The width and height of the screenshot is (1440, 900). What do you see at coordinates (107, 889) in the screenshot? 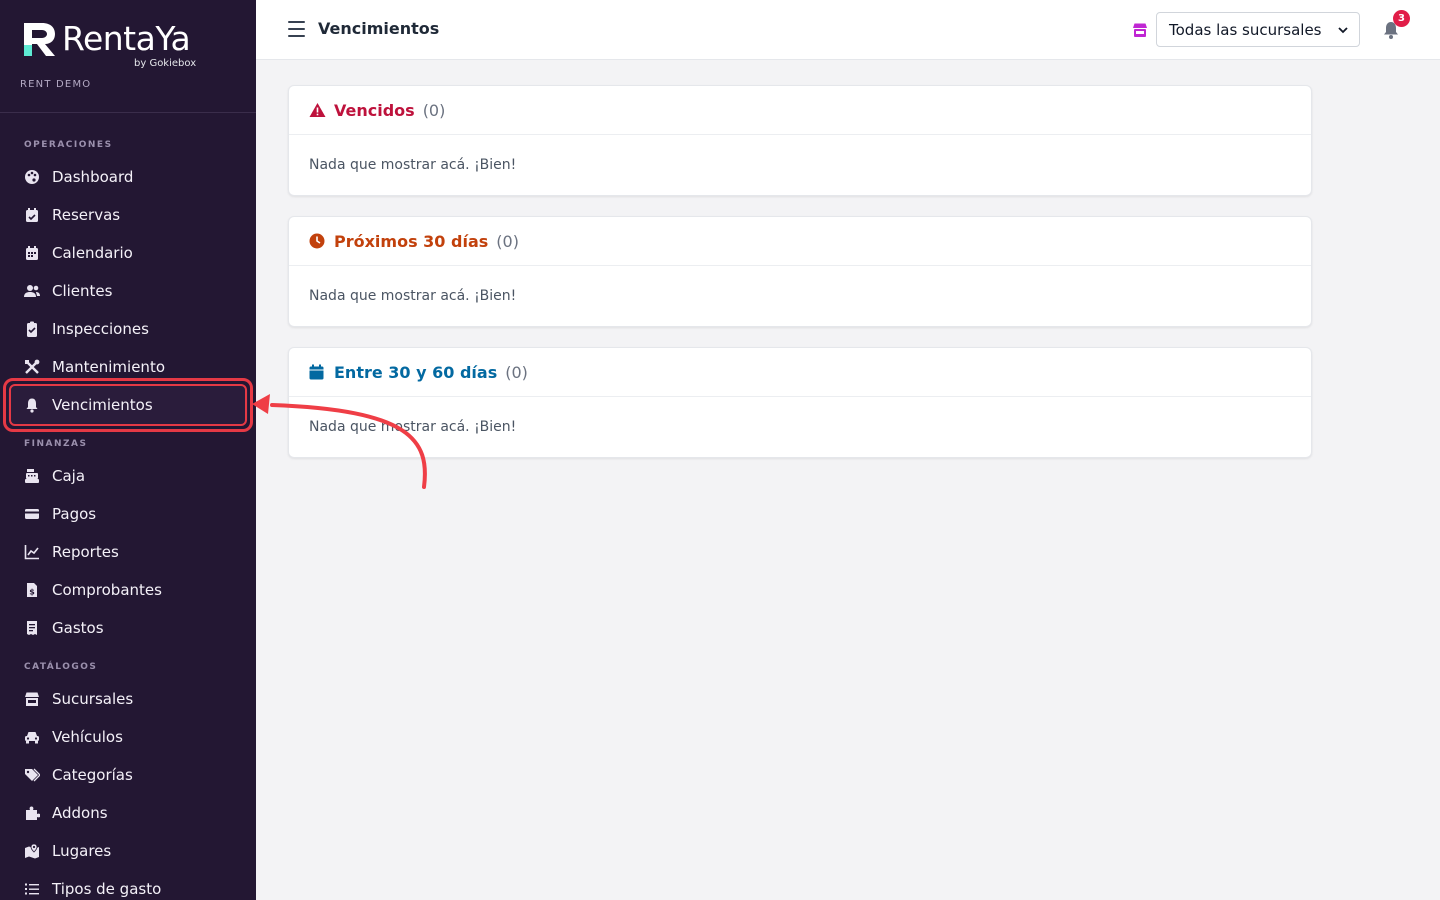
I see `sidebar-item-label: Tipos de gasto` at bounding box center [107, 889].